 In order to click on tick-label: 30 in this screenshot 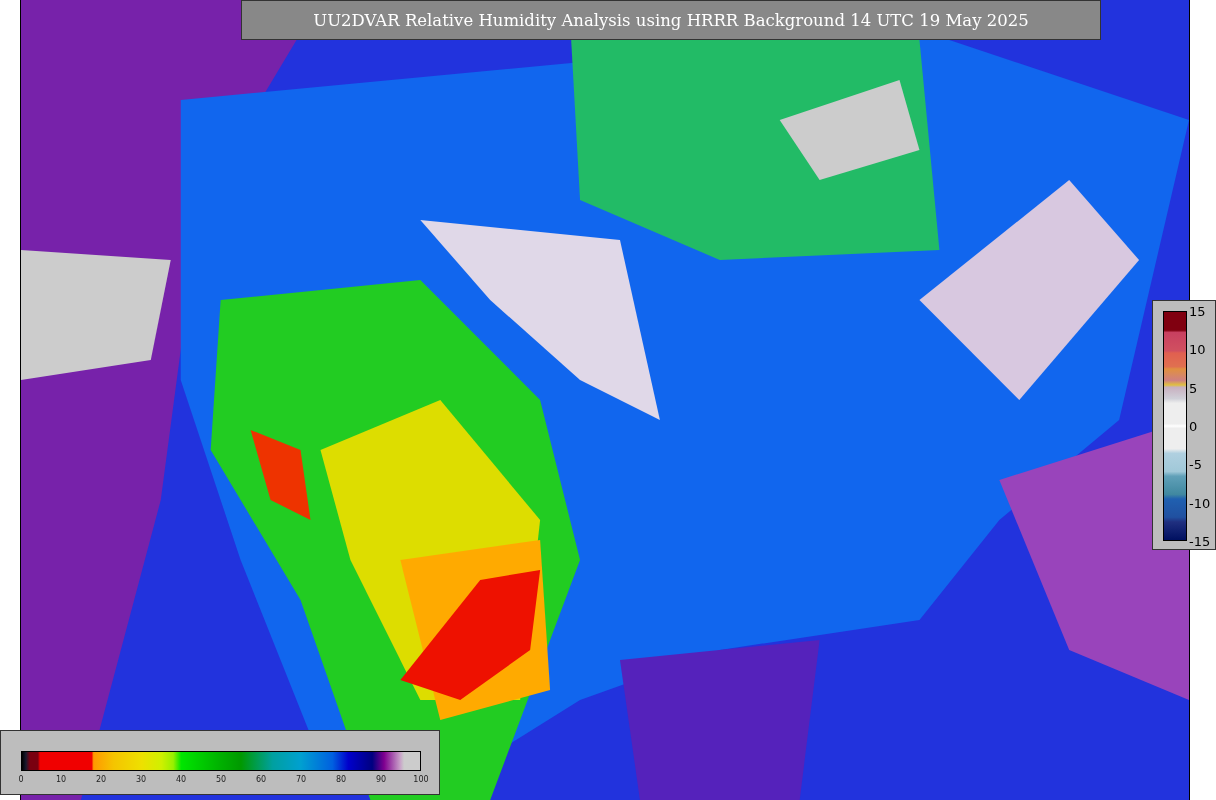, I will do `click(141, 779)`.